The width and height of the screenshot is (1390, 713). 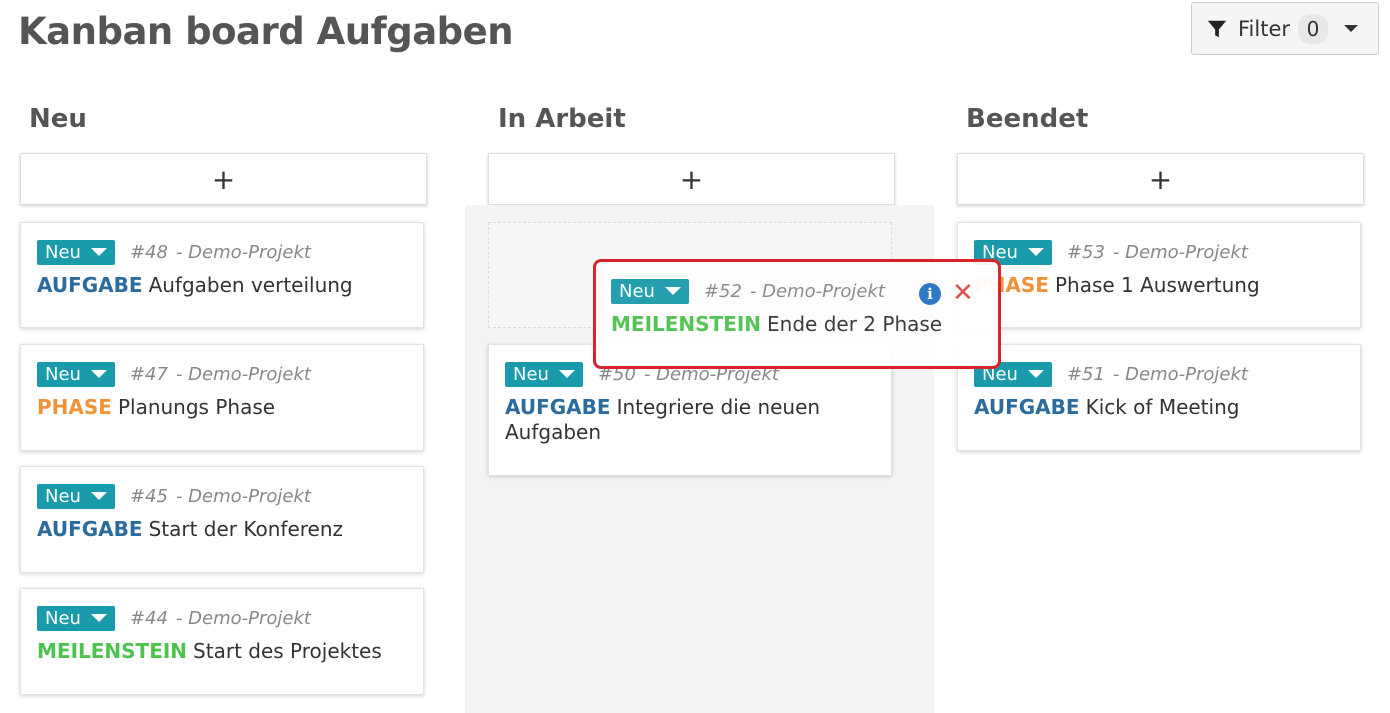 What do you see at coordinates (1085, 252) in the screenshot?
I see `card-number: #53` at bounding box center [1085, 252].